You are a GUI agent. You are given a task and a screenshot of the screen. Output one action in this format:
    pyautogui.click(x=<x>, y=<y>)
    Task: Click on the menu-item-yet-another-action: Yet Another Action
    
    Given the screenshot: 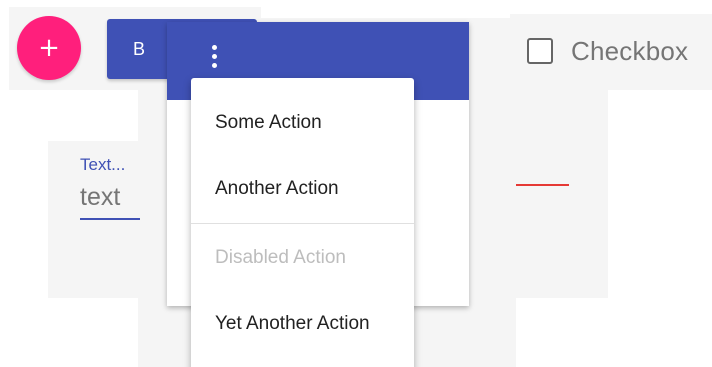 What is the action you would take?
    pyautogui.click(x=302, y=324)
    